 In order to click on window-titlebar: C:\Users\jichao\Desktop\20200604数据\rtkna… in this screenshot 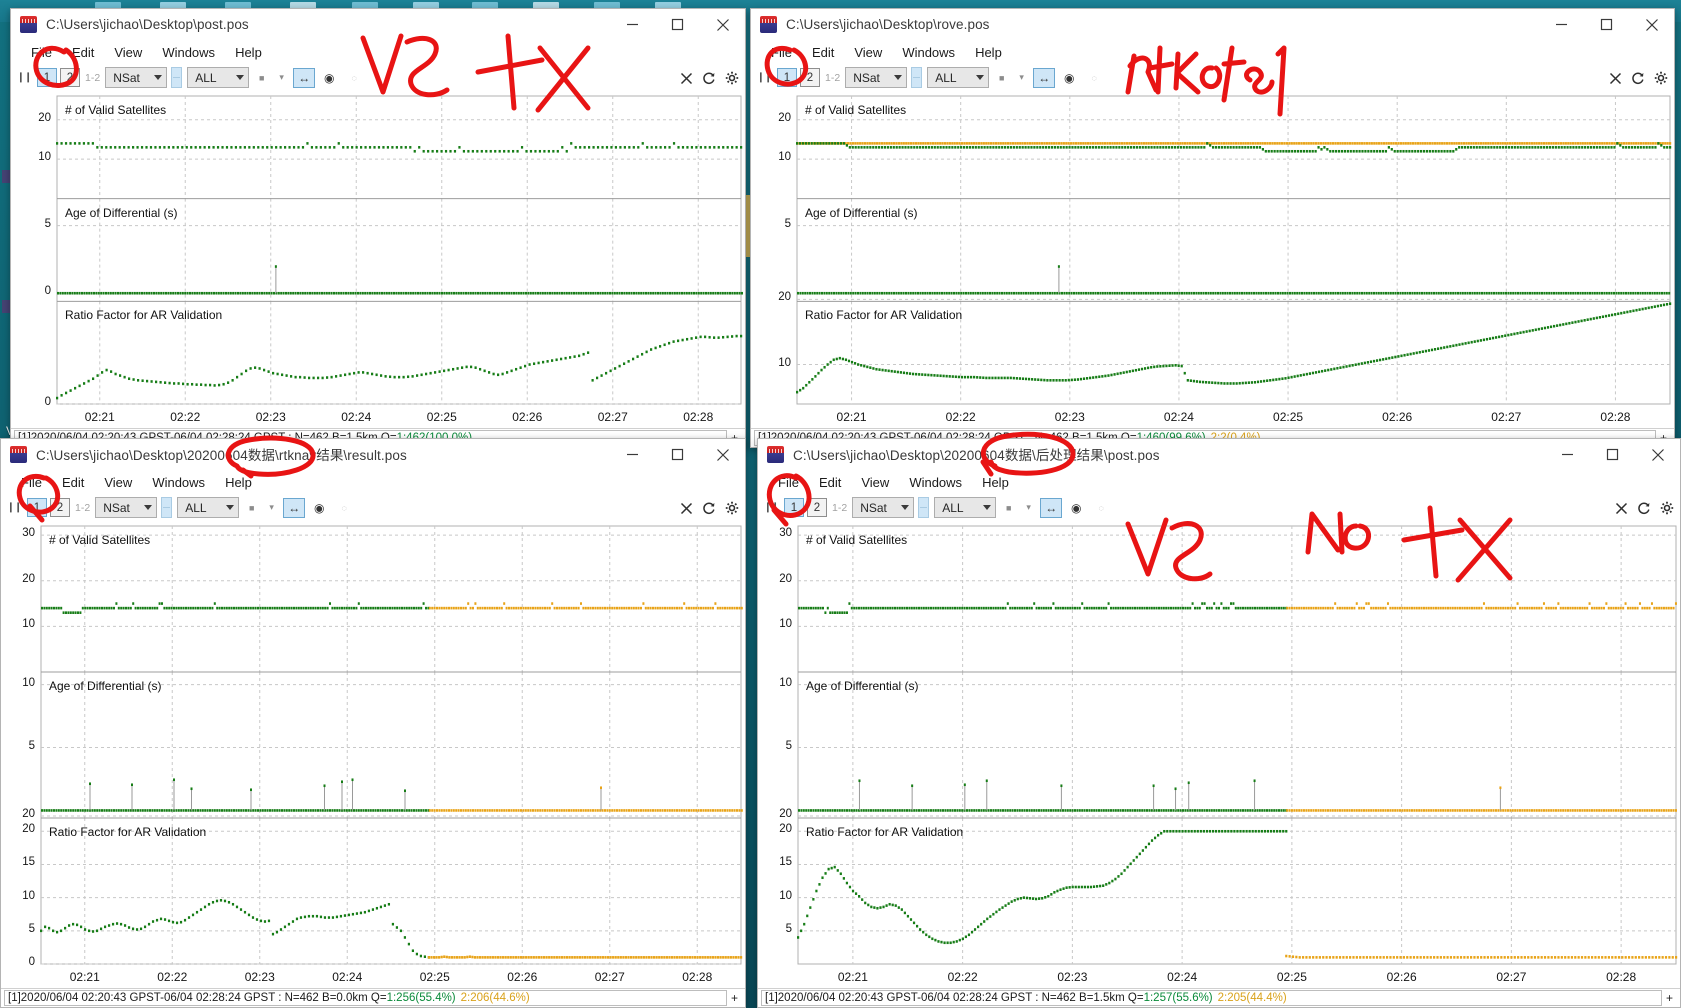, I will do `click(373, 454)`.